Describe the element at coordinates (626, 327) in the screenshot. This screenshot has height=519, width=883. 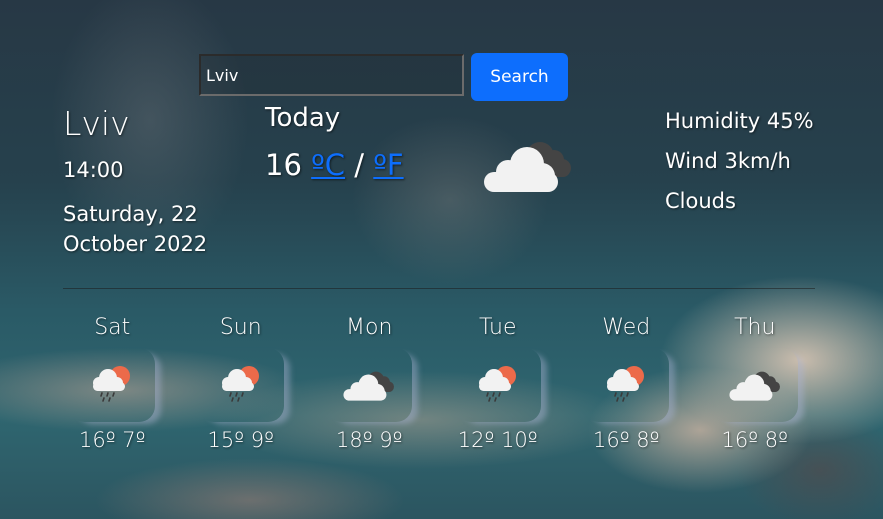
I see `forecast-day-name: Wed` at that location.